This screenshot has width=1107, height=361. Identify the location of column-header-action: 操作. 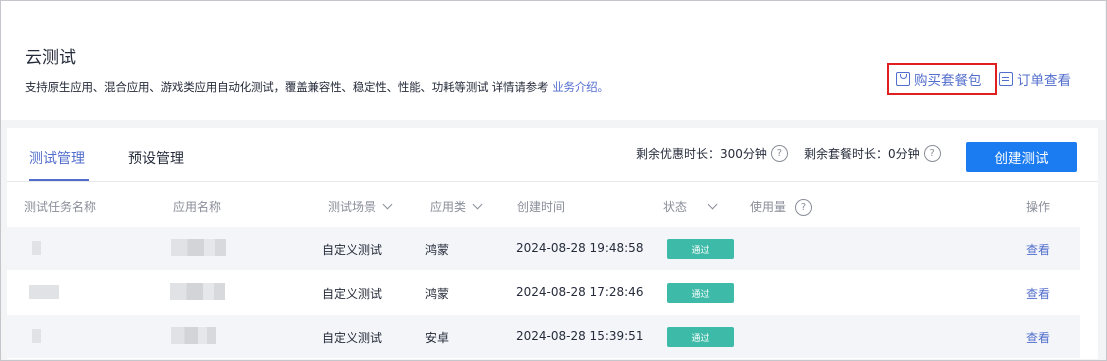
(1038, 207).